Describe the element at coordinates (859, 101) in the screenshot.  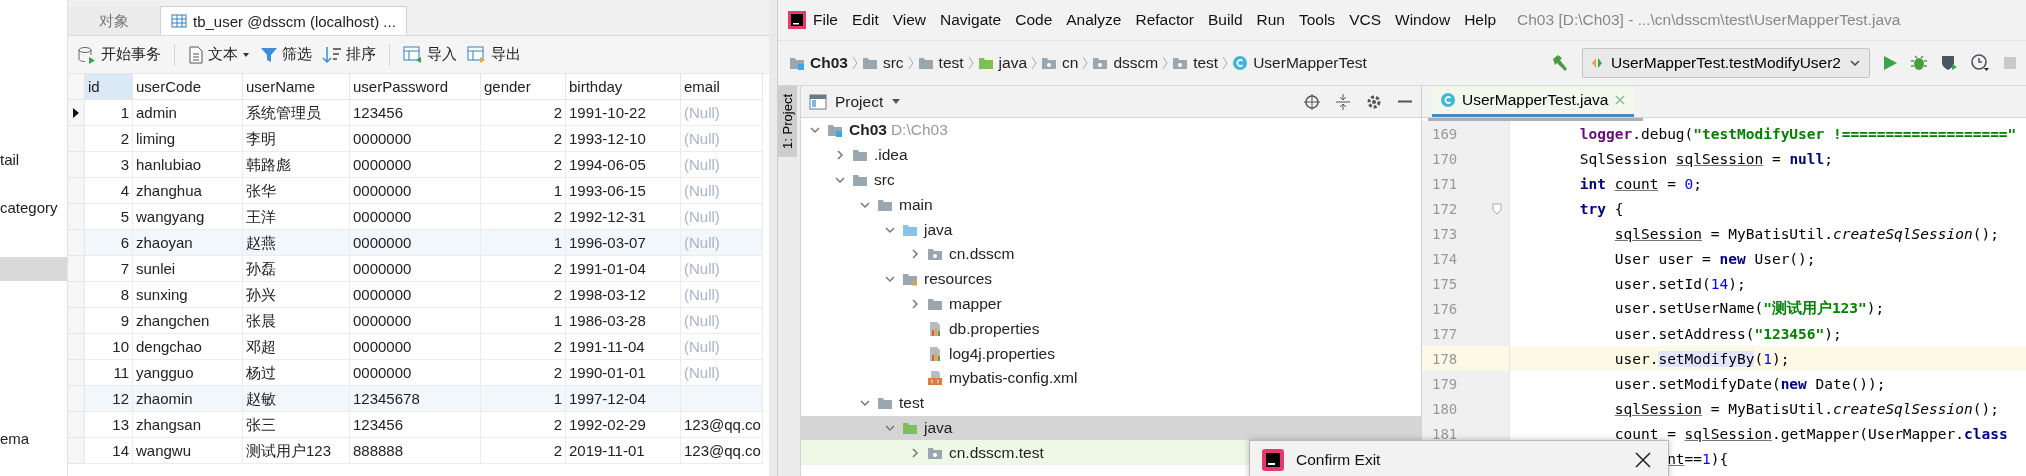
I see `panel-title: Project` at that location.